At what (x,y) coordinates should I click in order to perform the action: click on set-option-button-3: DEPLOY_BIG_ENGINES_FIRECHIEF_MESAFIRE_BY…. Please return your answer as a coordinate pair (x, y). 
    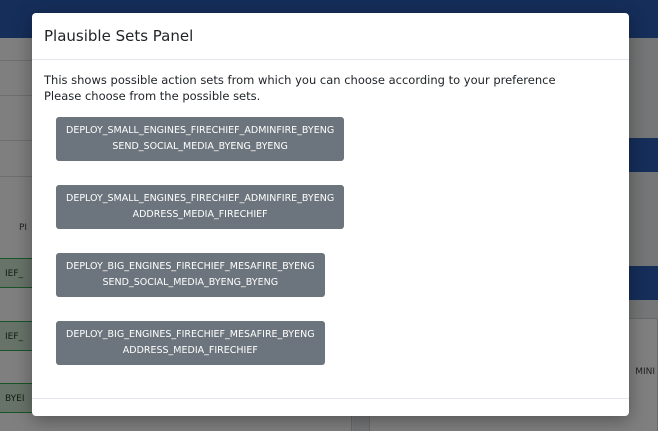
    Looking at the image, I should click on (190, 275).